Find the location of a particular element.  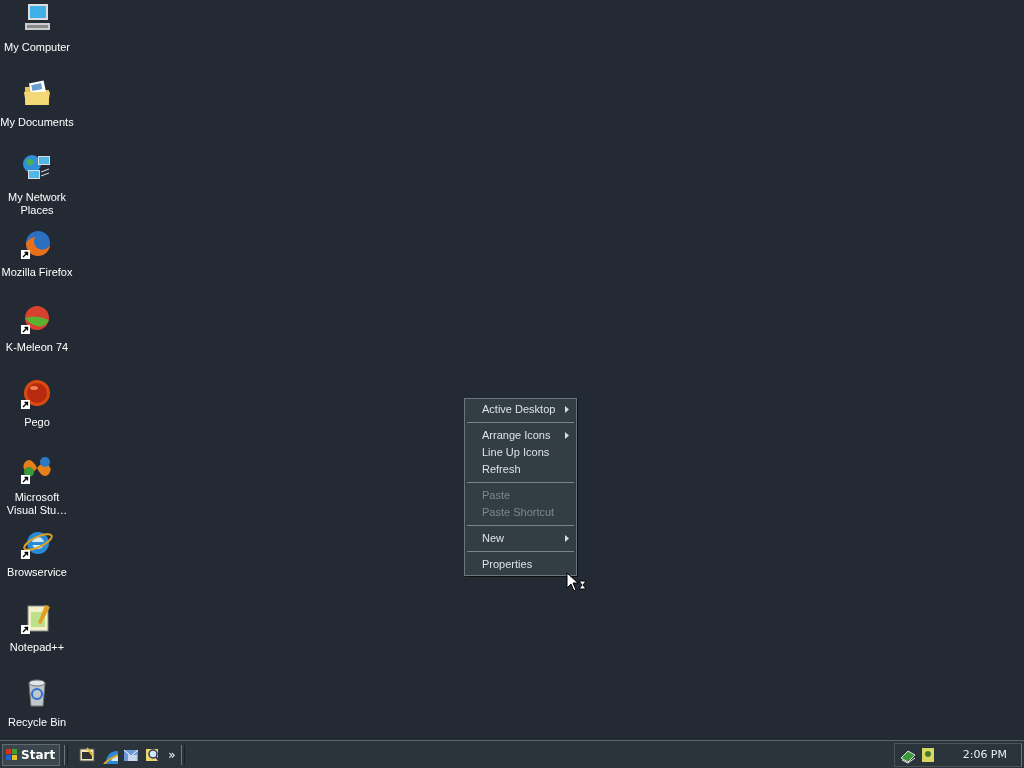

menu-item: Active Desktop is located at coordinates (520, 409).